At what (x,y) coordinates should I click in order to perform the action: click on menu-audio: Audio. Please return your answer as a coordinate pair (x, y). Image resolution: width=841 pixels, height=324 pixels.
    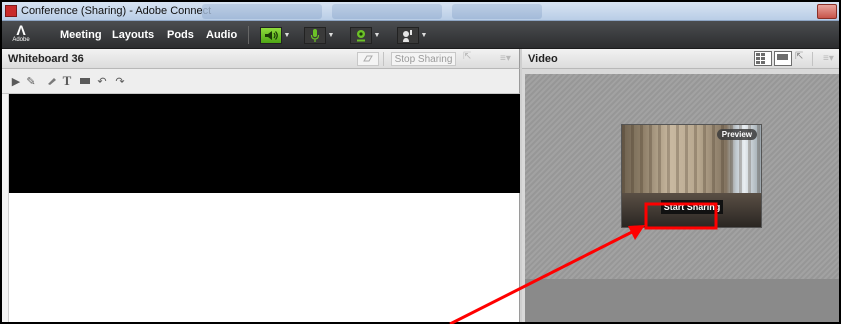
    Looking at the image, I should click on (221, 35).